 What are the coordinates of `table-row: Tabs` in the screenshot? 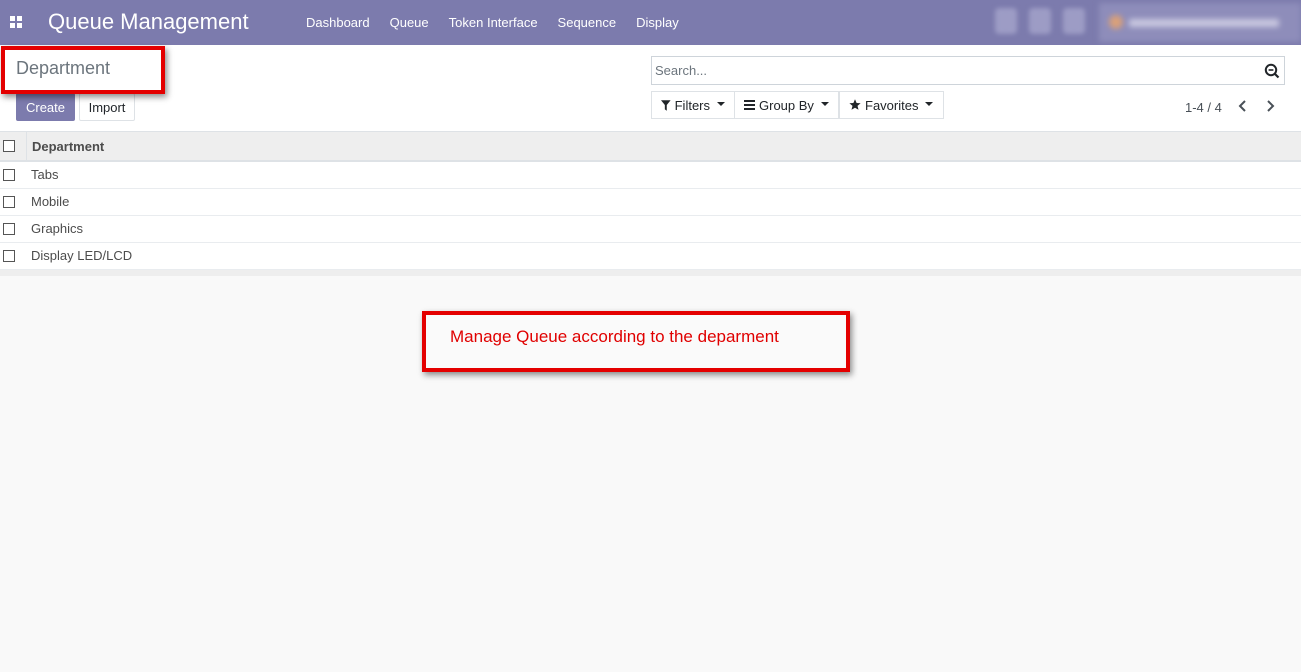 It's located at (650, 175).